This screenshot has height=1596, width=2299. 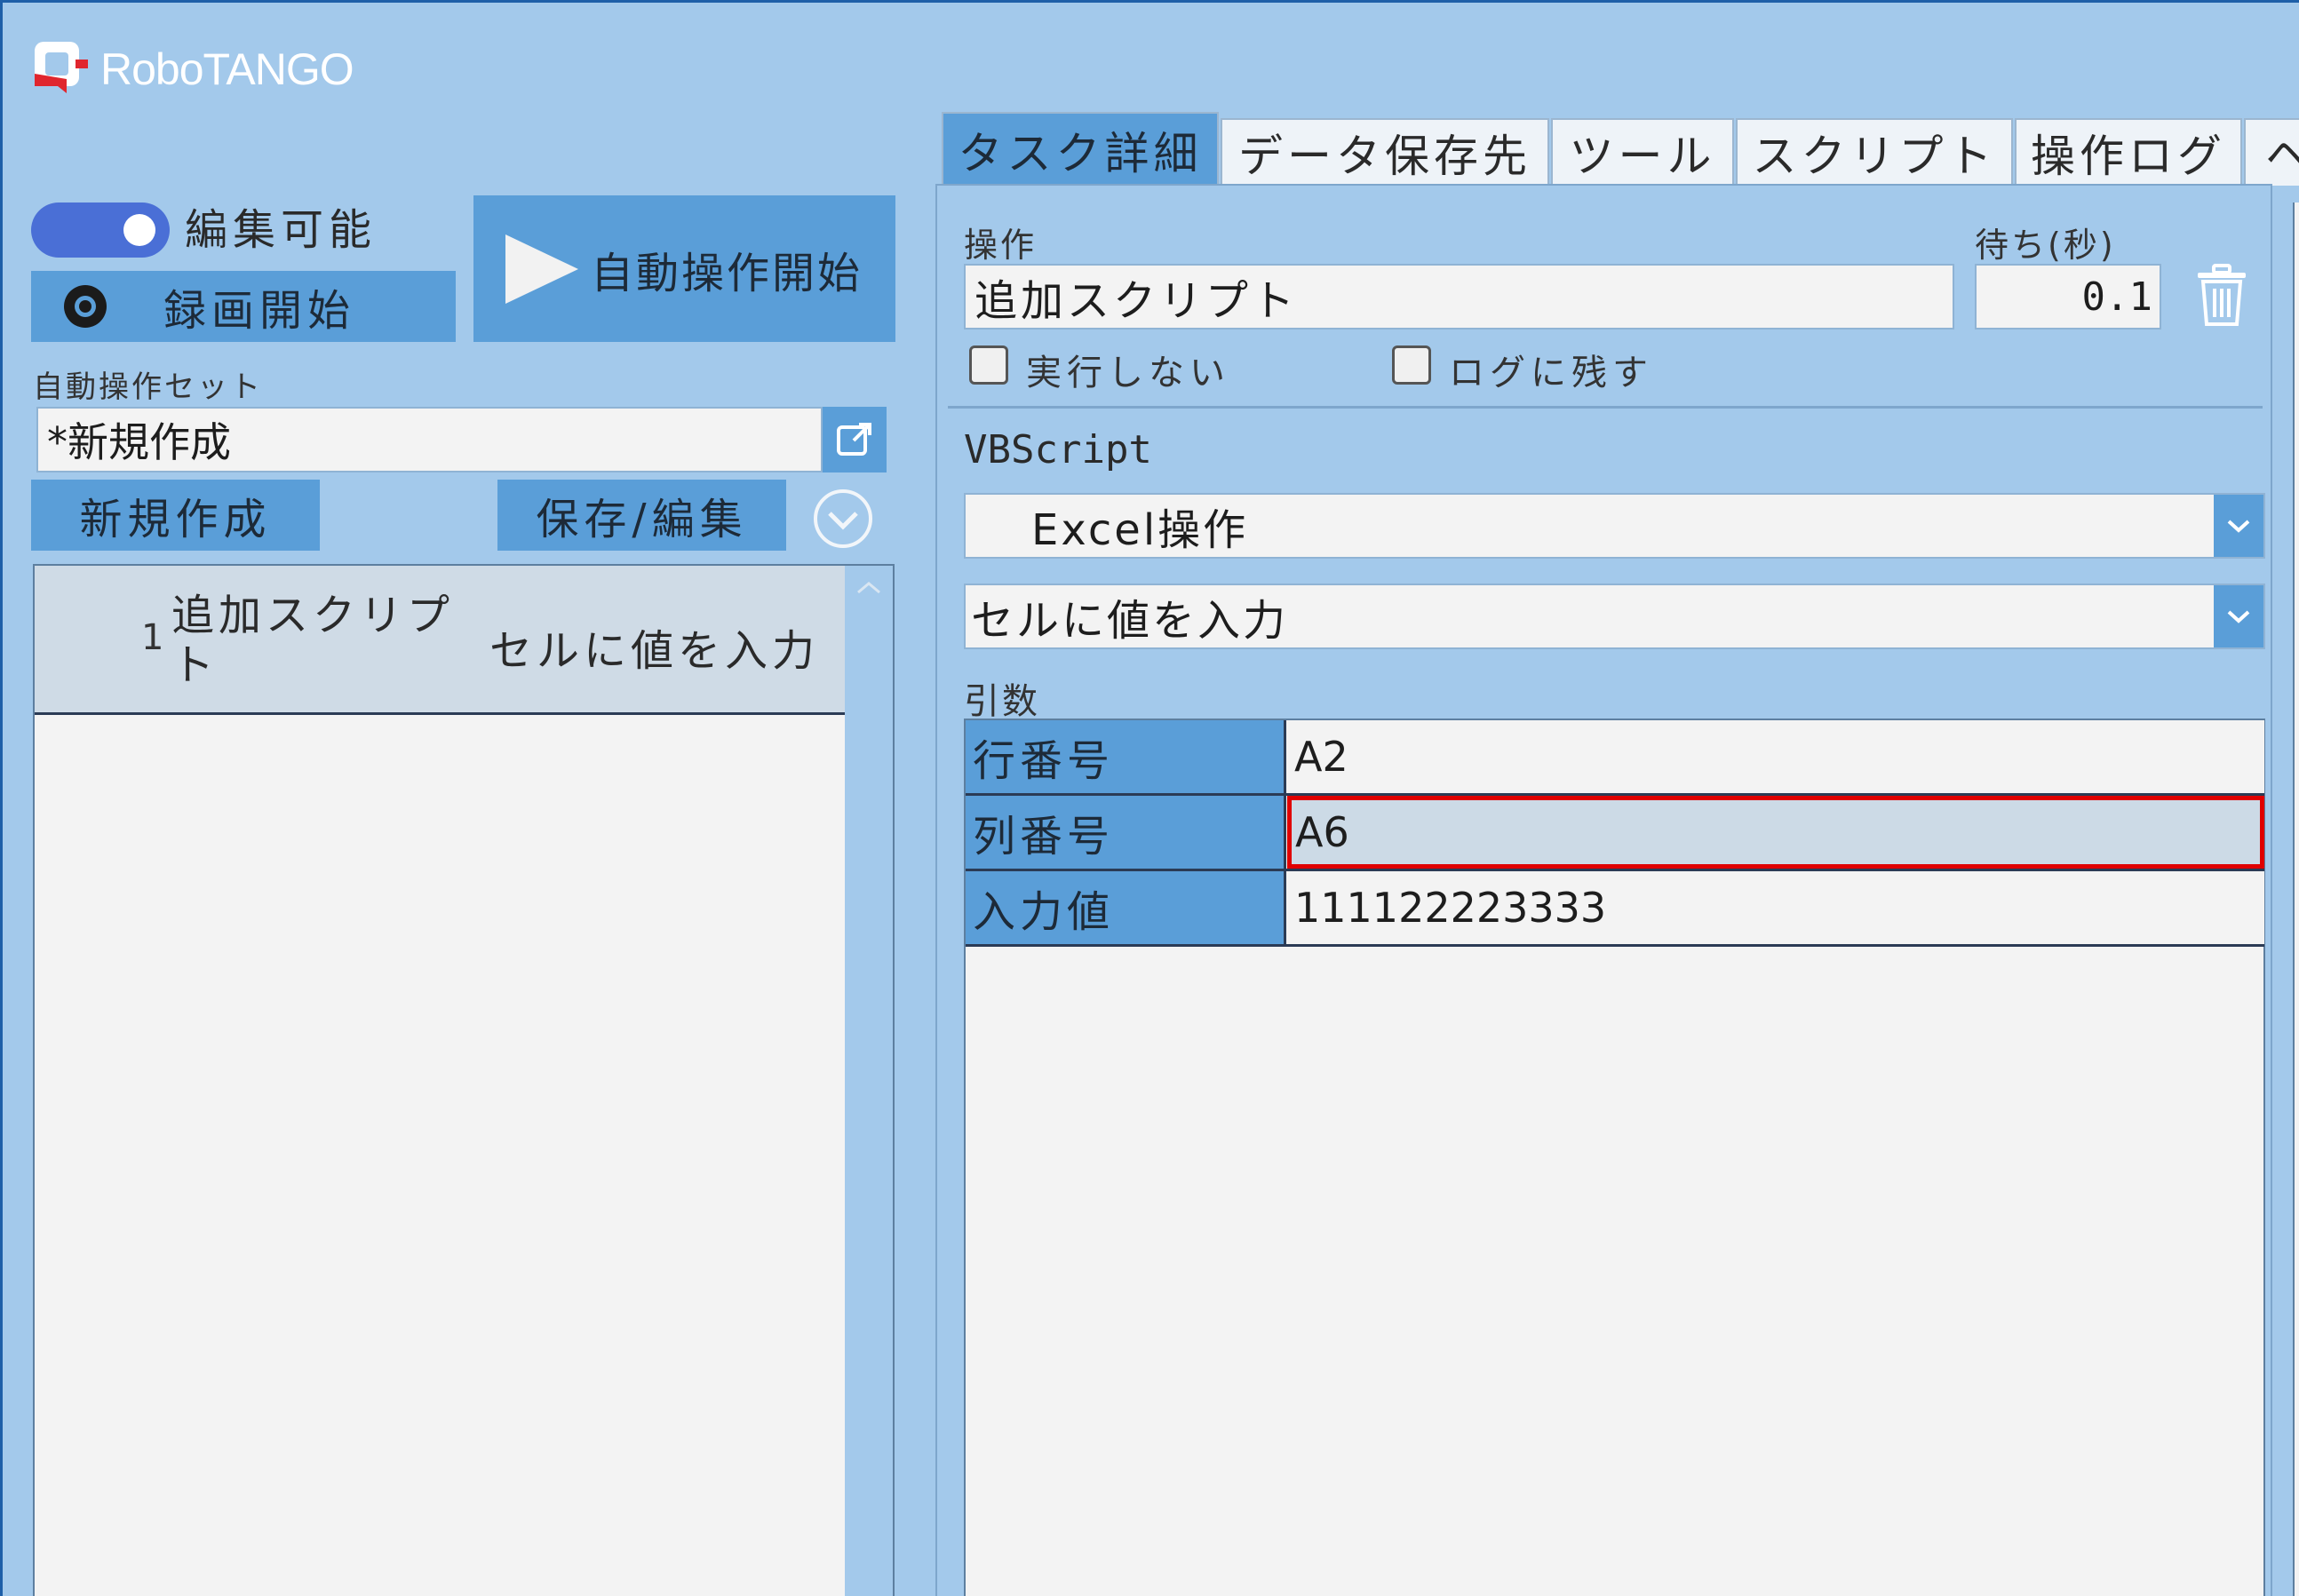 I want to click on trash-icon, so click(x=2221, y=296).